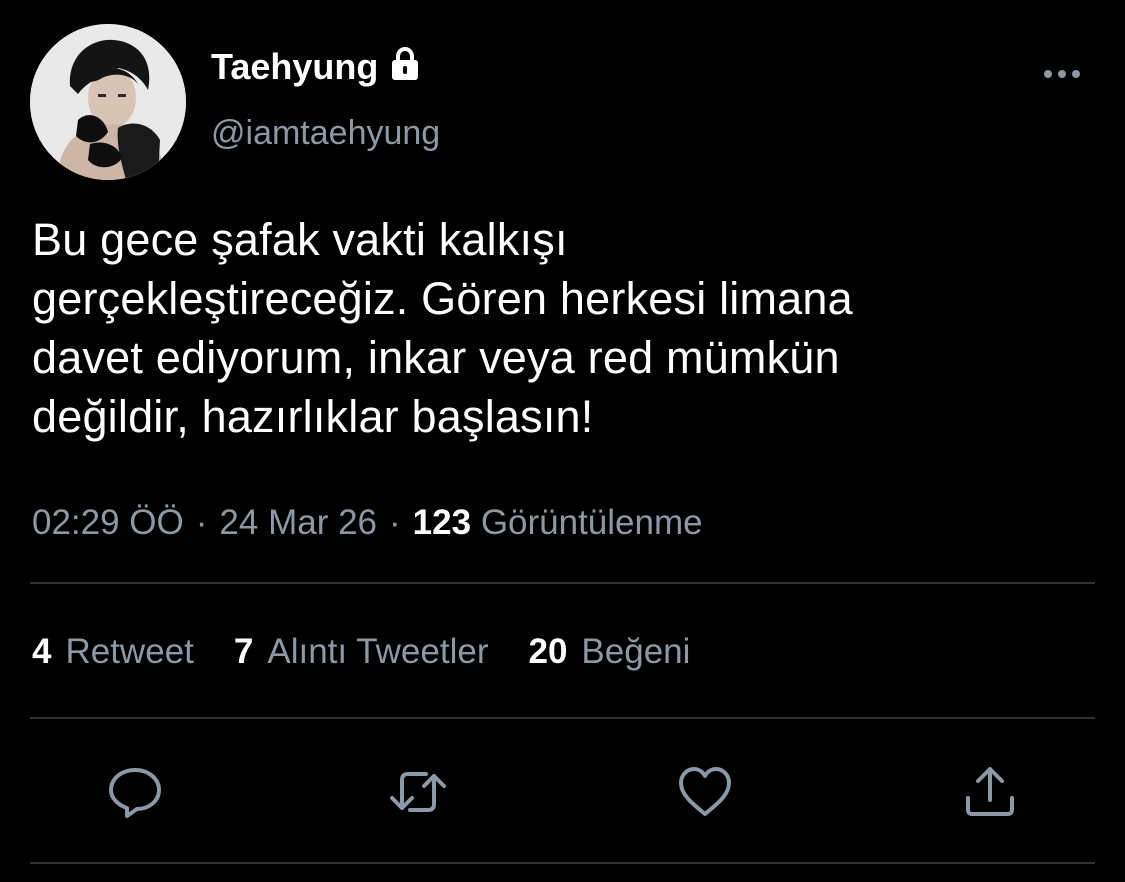 The height and width of the screenshot is (882, 1125). I want to click on share-icon, so click(990, 791).